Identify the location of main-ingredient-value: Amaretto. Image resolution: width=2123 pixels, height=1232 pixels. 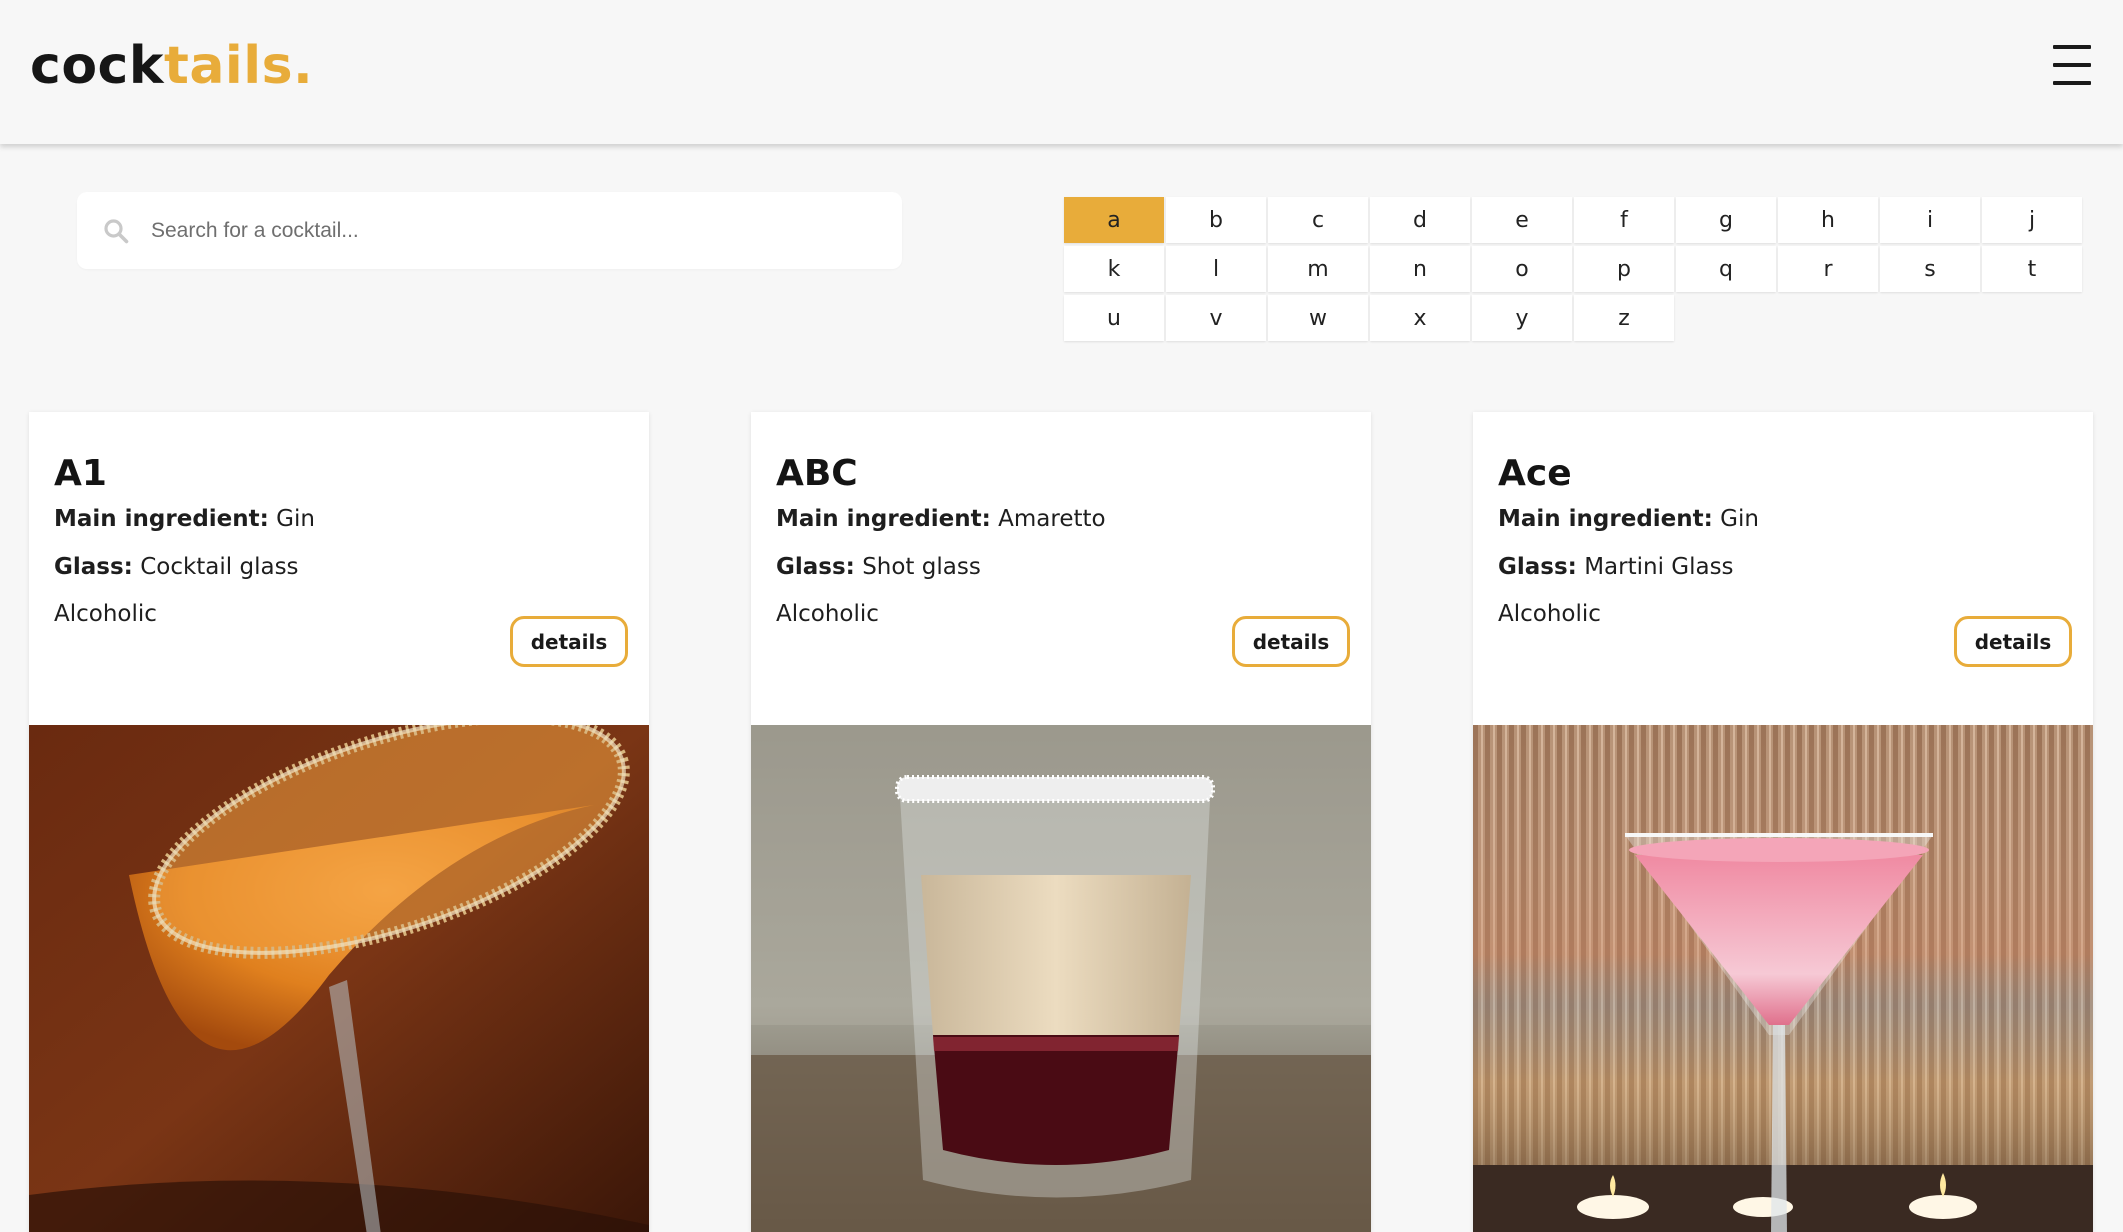
(1052, 519).